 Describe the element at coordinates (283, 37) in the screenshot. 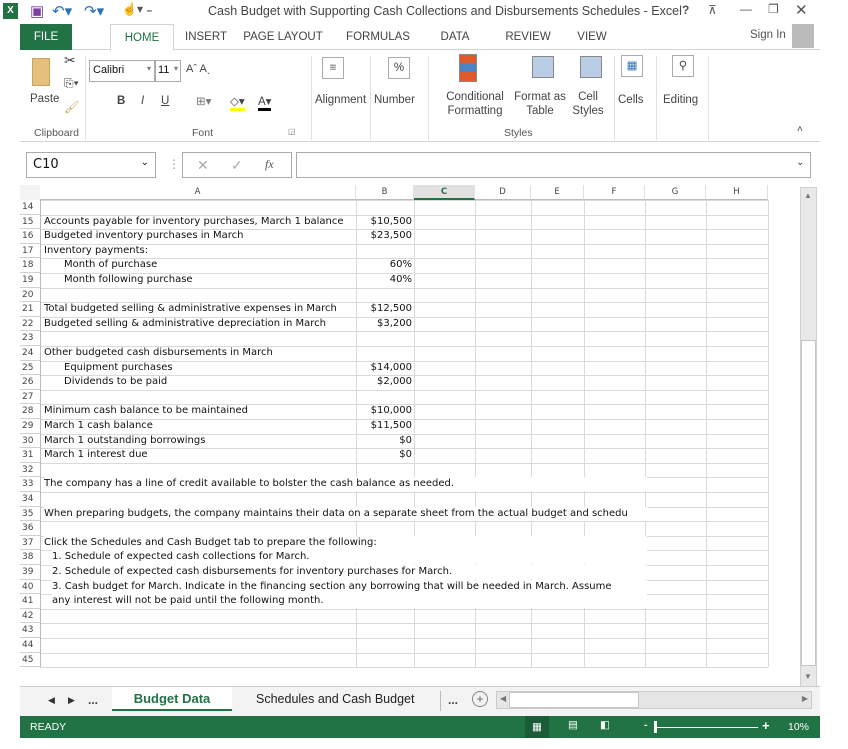

I see `tab-page-layout: PAGE LAYOUT` at that location.